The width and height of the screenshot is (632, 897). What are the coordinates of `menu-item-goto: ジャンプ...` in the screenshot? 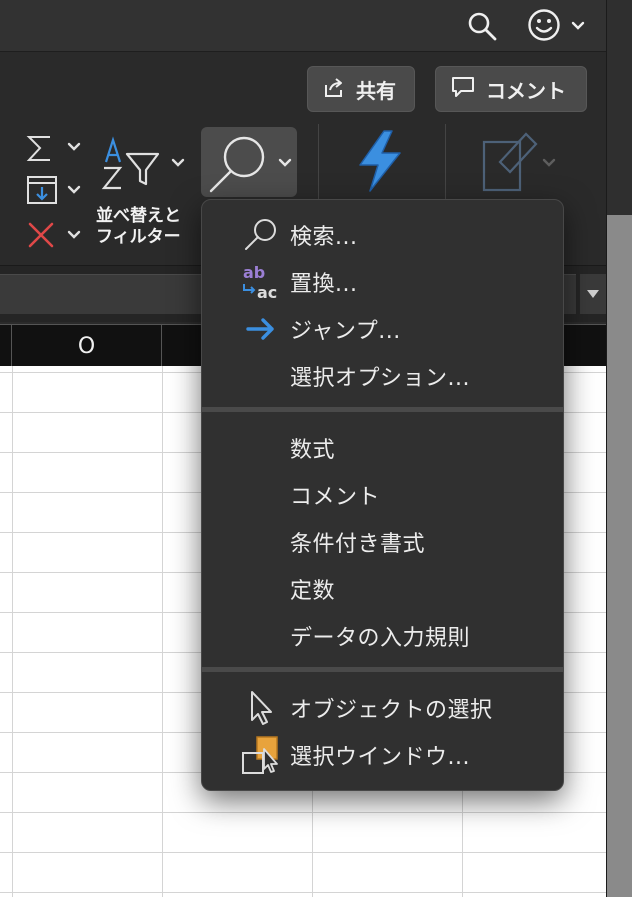 It's located at (382, 328).